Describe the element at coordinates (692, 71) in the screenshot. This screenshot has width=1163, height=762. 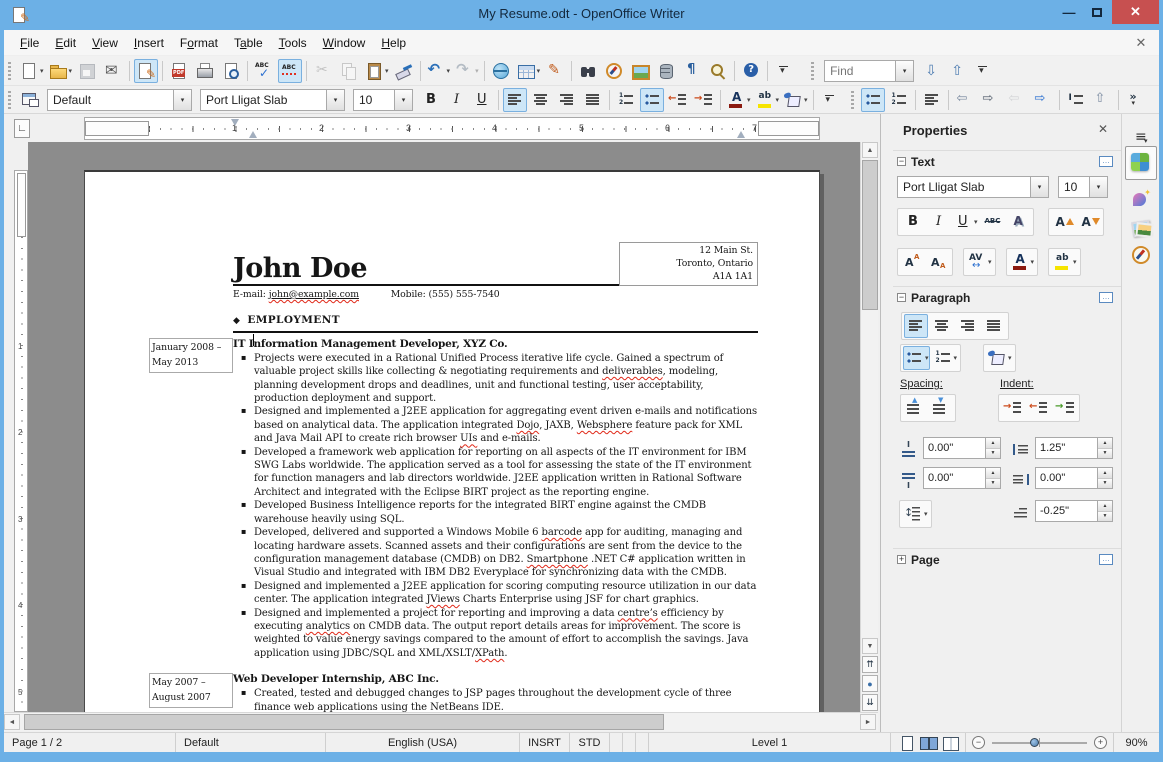
I see `nonprinting-characters-button` at that location.